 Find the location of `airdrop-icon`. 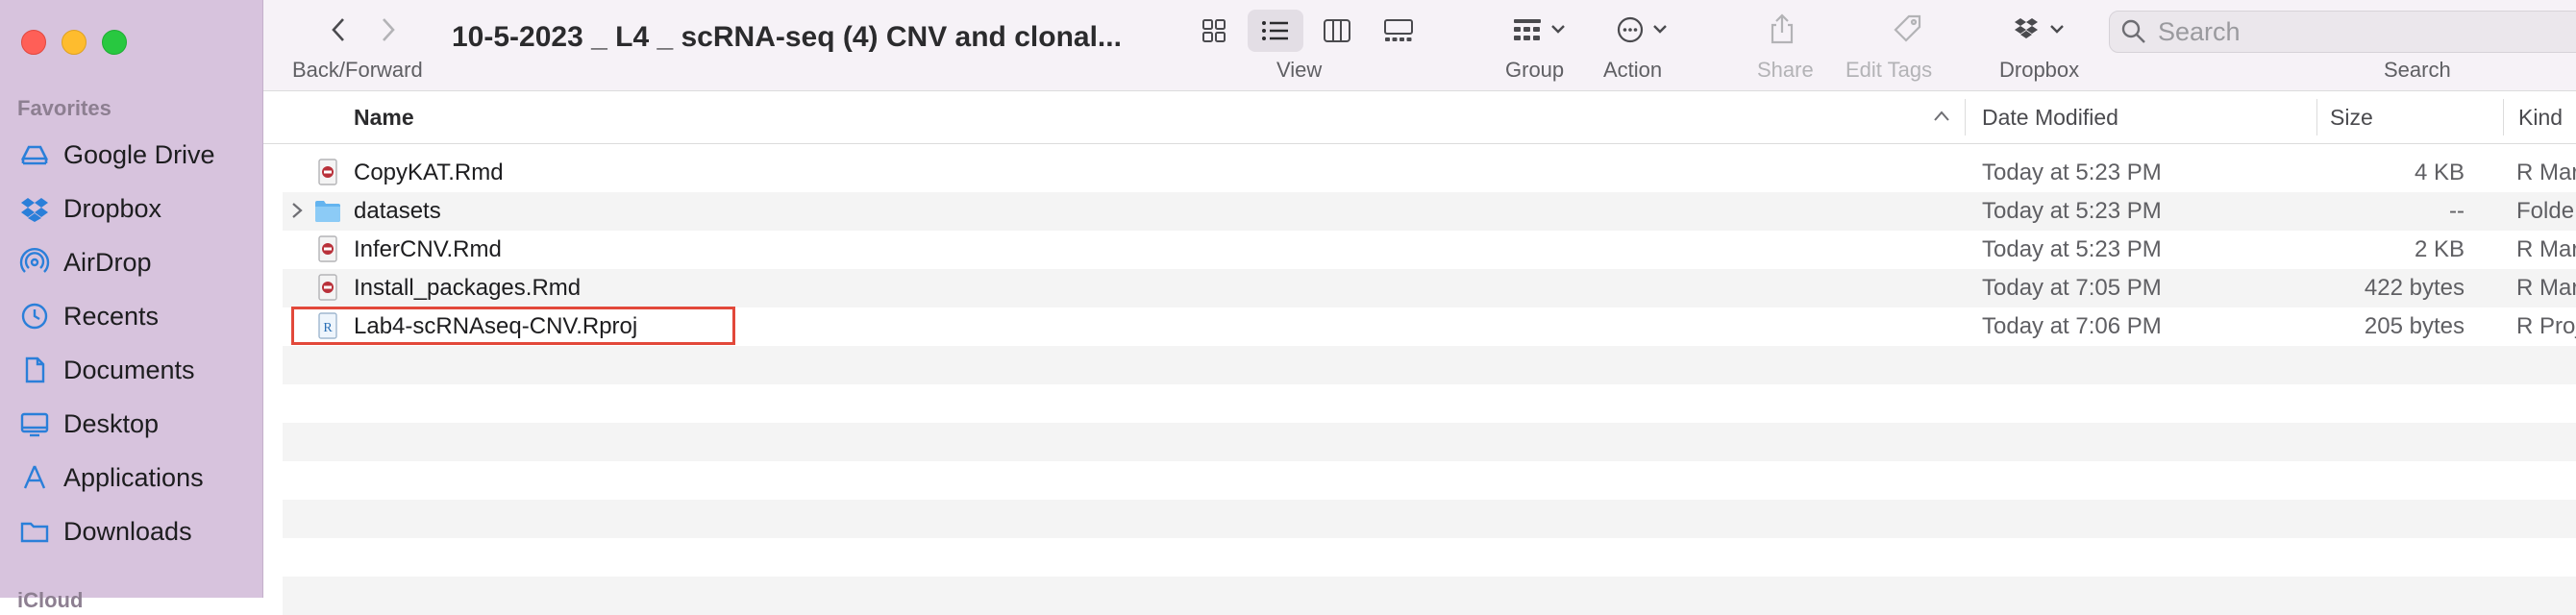

airdrop-icon is located at coordinates (35, 262).